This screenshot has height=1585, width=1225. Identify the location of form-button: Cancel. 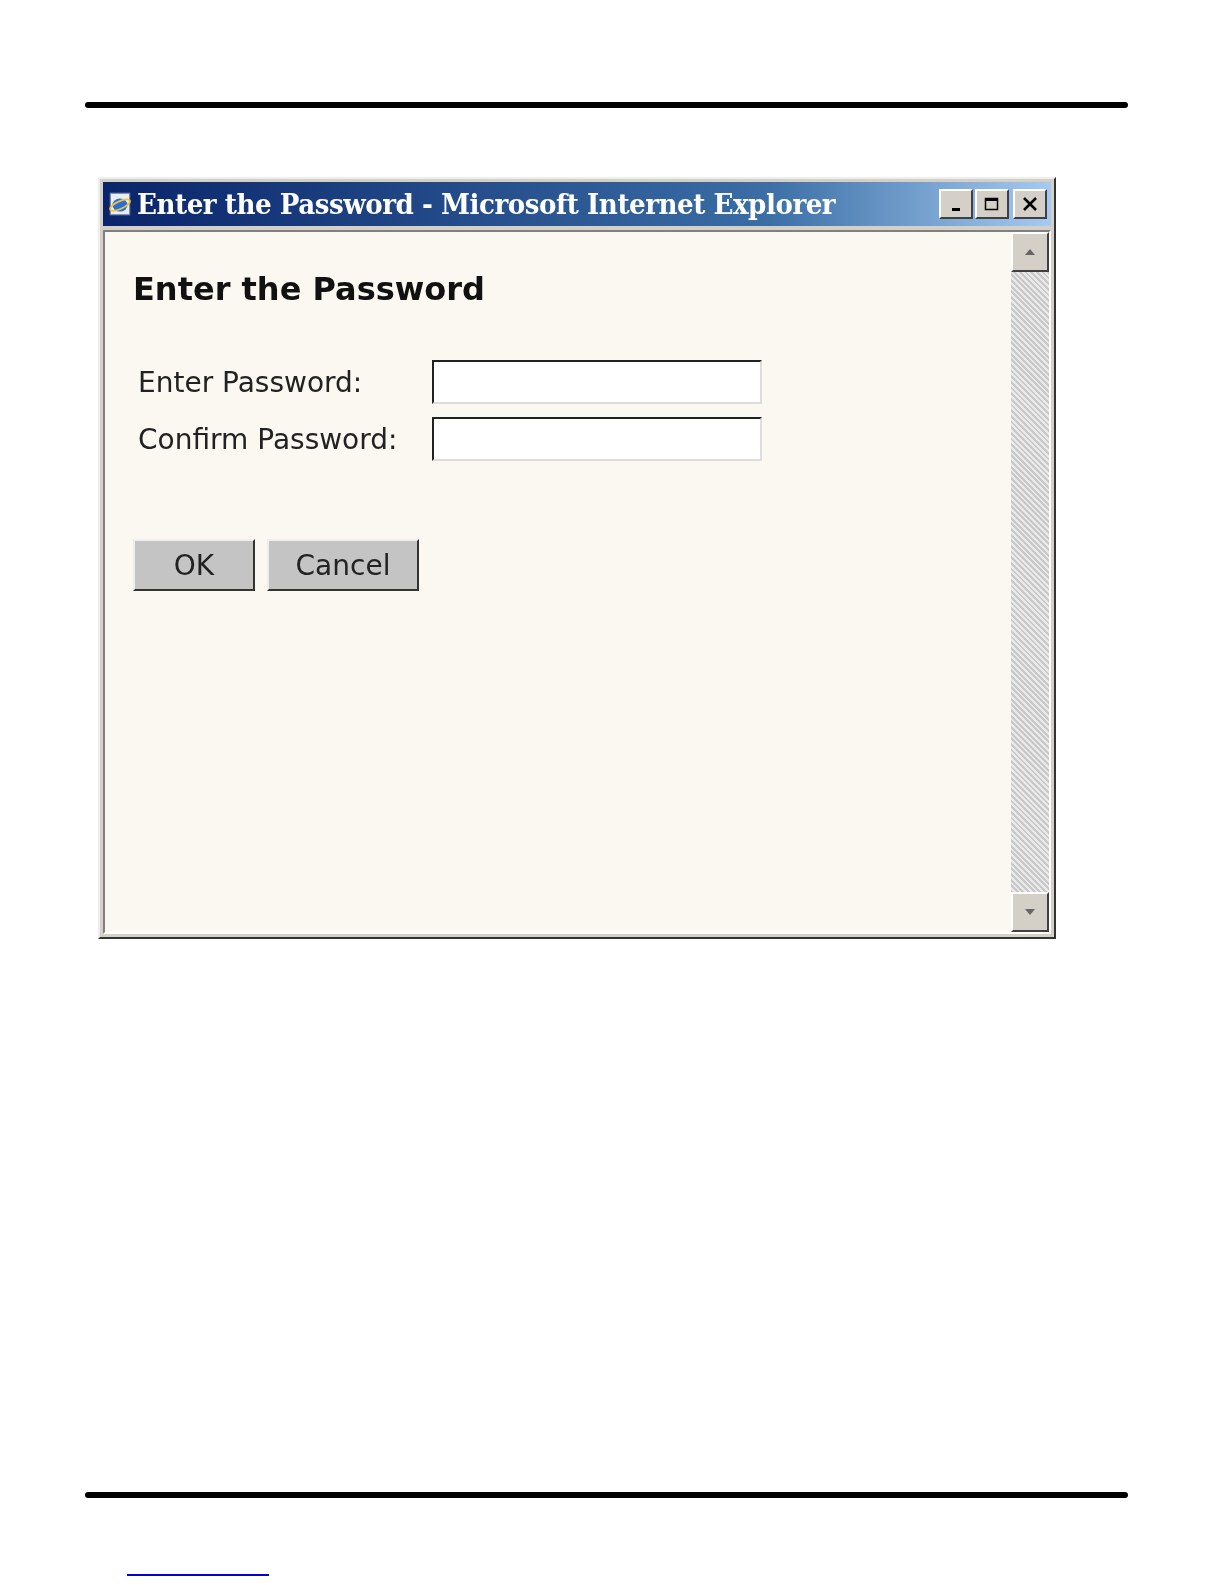
(343, 565).